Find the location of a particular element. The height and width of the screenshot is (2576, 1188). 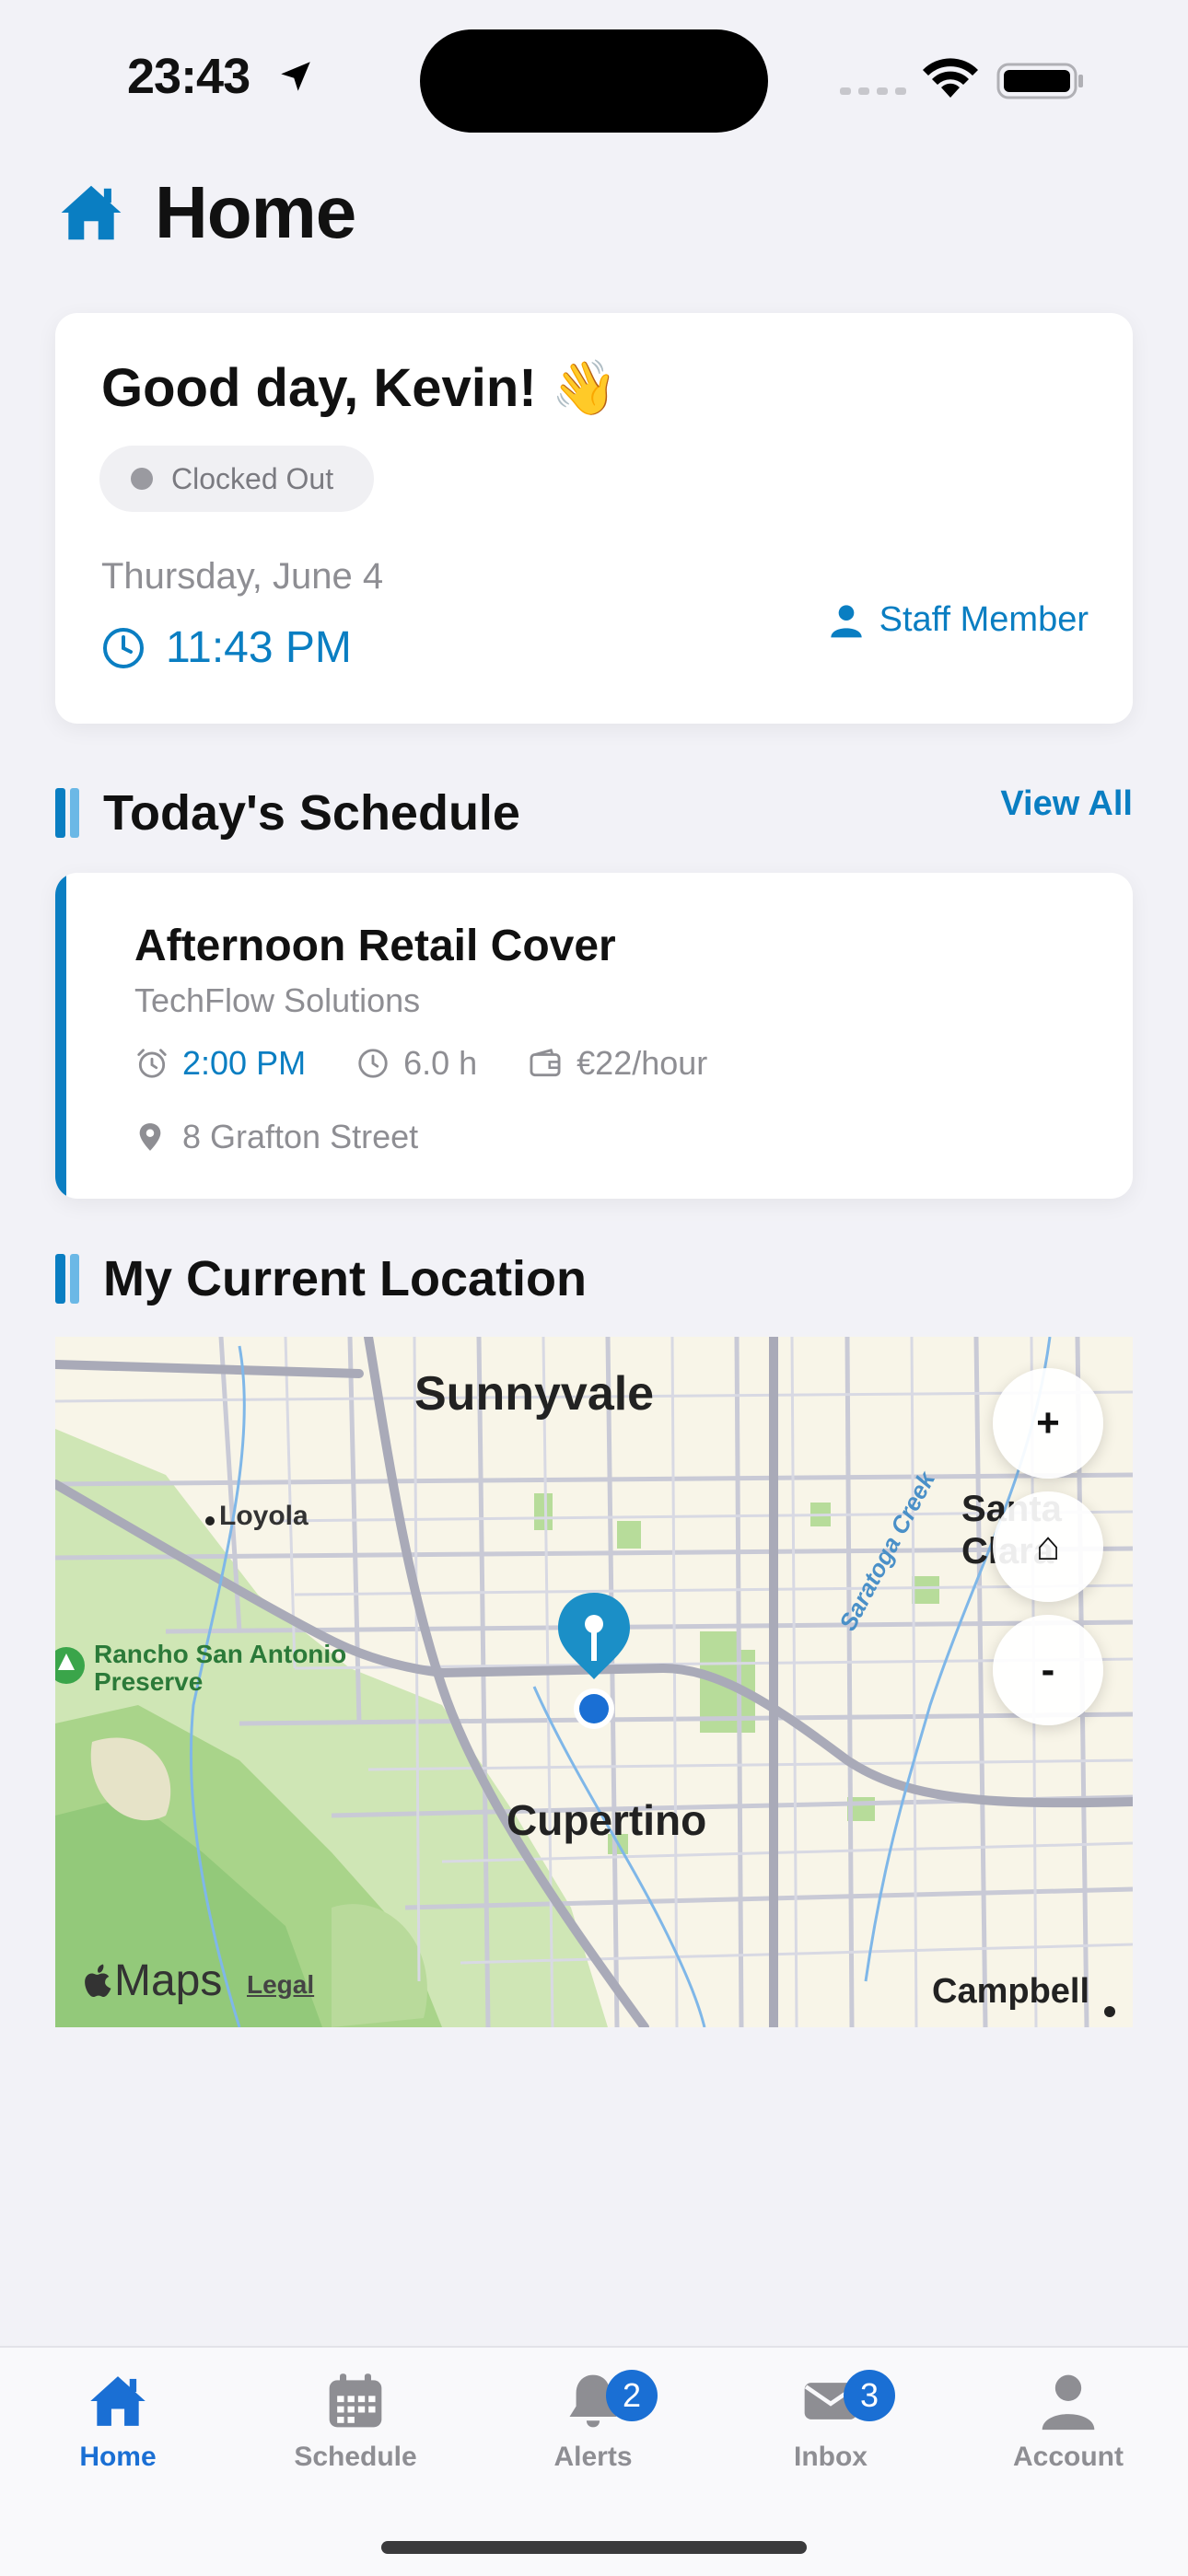

schedule-section-header: Today's Schedule is located at coordinates (287, 812).